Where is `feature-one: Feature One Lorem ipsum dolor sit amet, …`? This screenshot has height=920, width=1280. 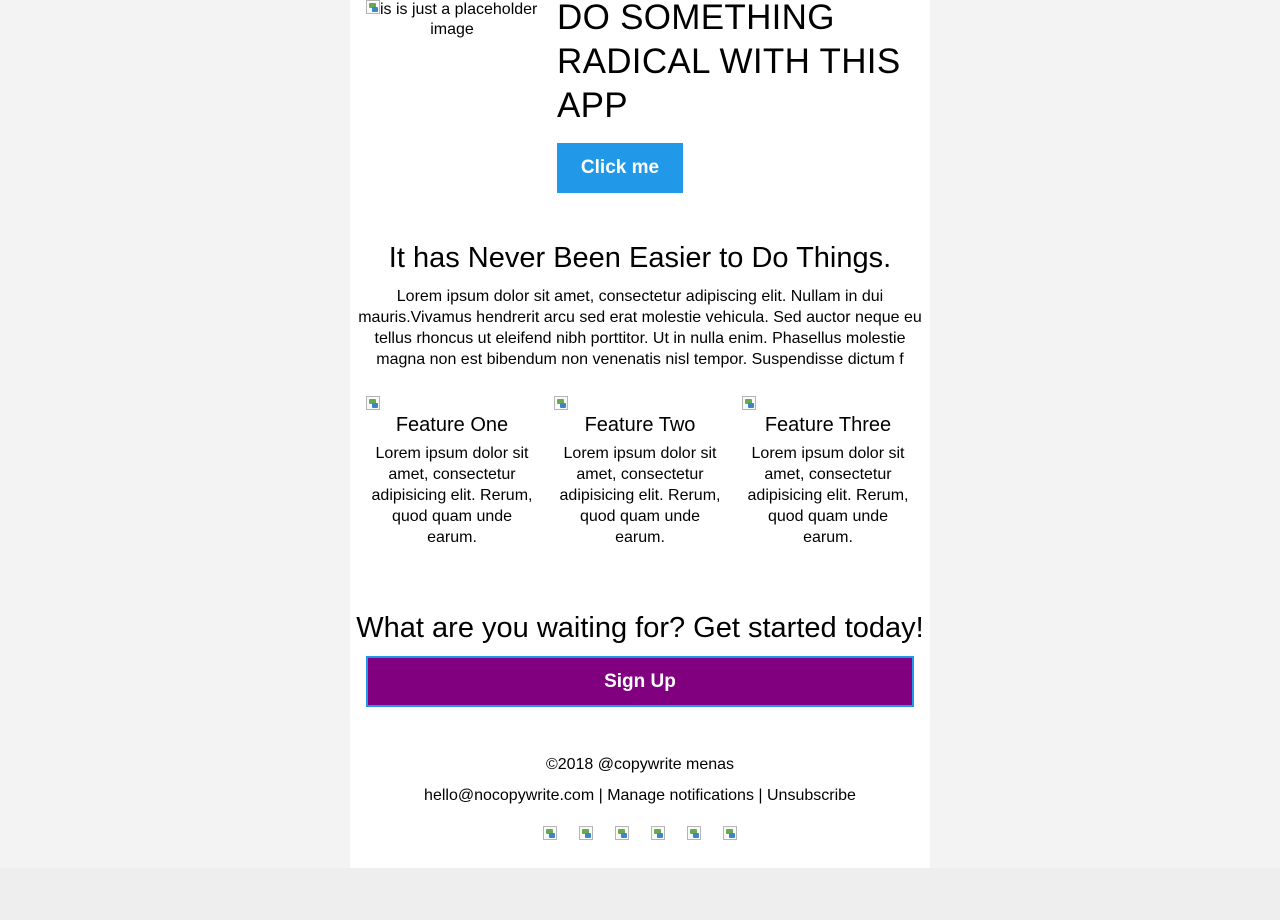
feature-one: Feature One Lorem ipsum dolor sit amet, … is located at coordinates (452, 472).